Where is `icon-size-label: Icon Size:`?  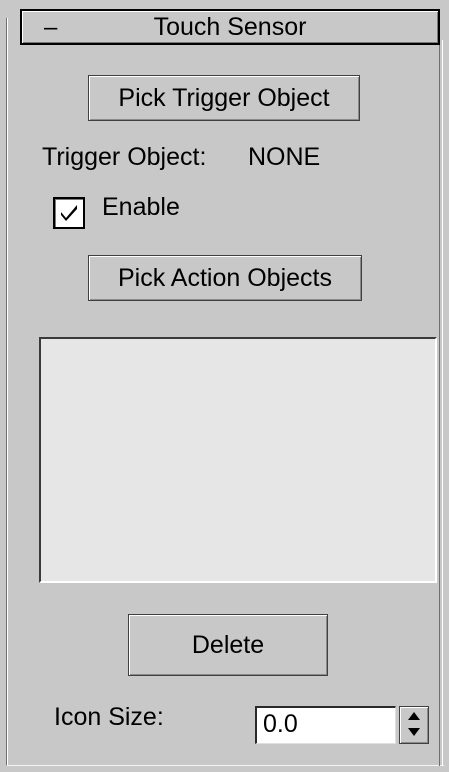
icon-size-label: Icon Size: is located at coordinates (109, 717).